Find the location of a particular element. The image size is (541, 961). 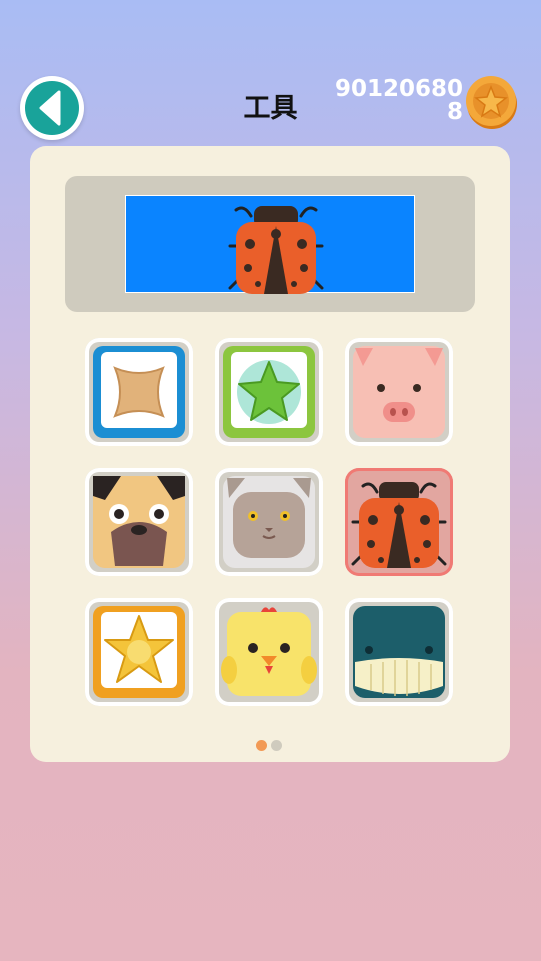

skin-tile-pug is located at coordinates (139, 522).